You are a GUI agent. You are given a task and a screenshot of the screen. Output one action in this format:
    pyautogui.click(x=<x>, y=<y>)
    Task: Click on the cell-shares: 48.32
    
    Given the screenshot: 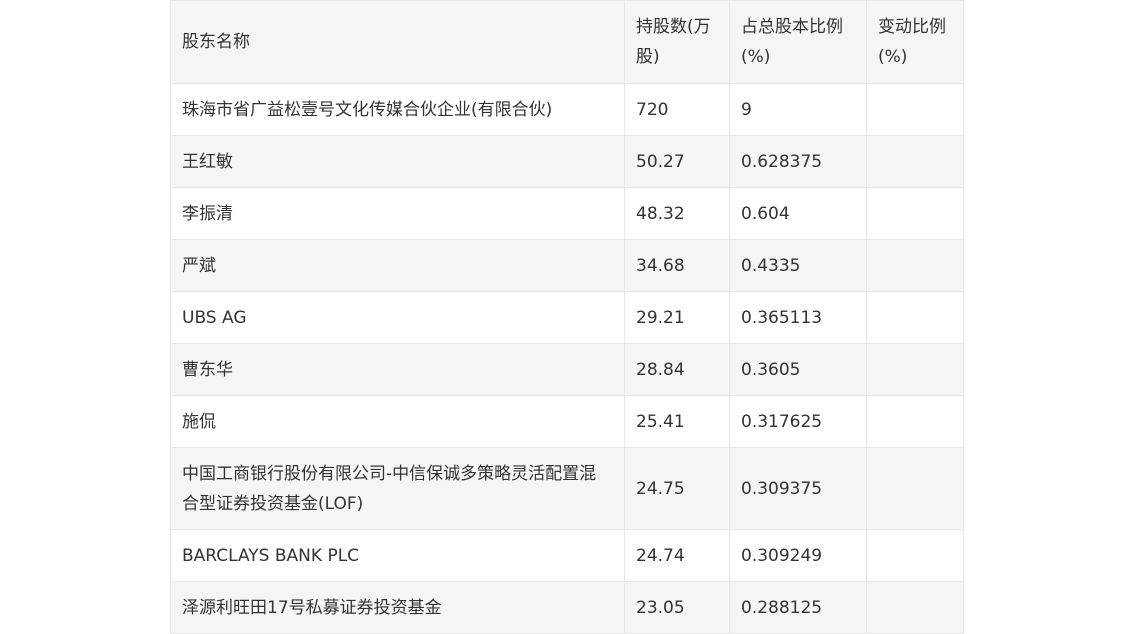 What is the action you would take?
    pyautogui.click(x=677, y=213)
    